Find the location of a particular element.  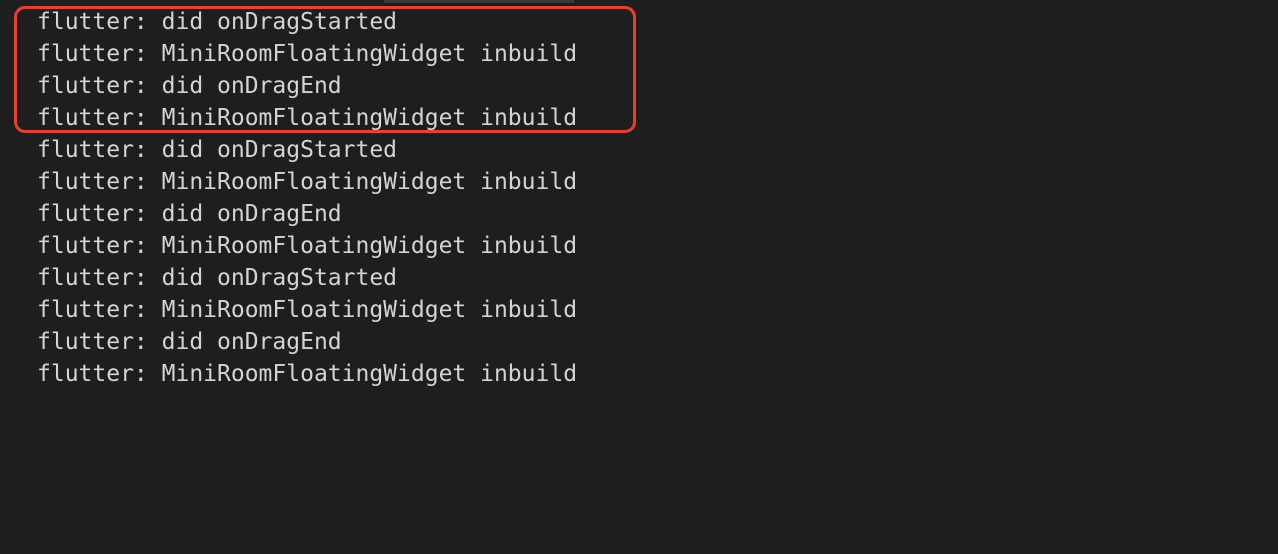

scroll-indicator is located at coordinates (479, 1).